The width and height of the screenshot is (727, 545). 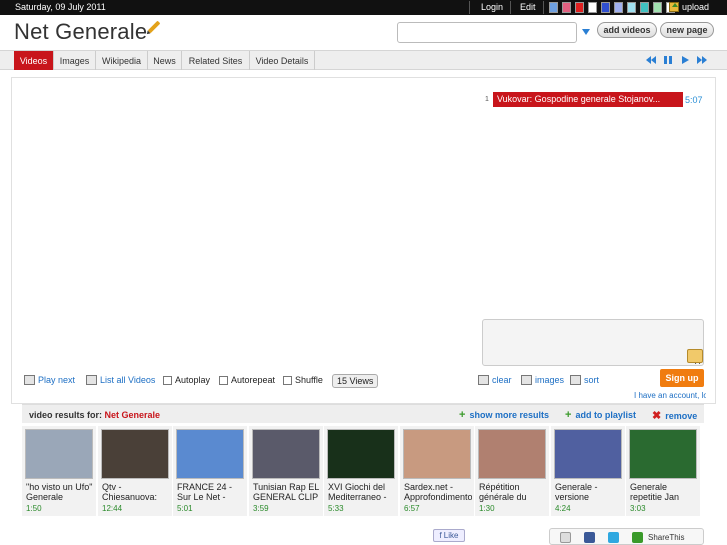 I want to click on video-result-card: Qtv - Chiesanuova: 12:44, so click(x=135, y=471).